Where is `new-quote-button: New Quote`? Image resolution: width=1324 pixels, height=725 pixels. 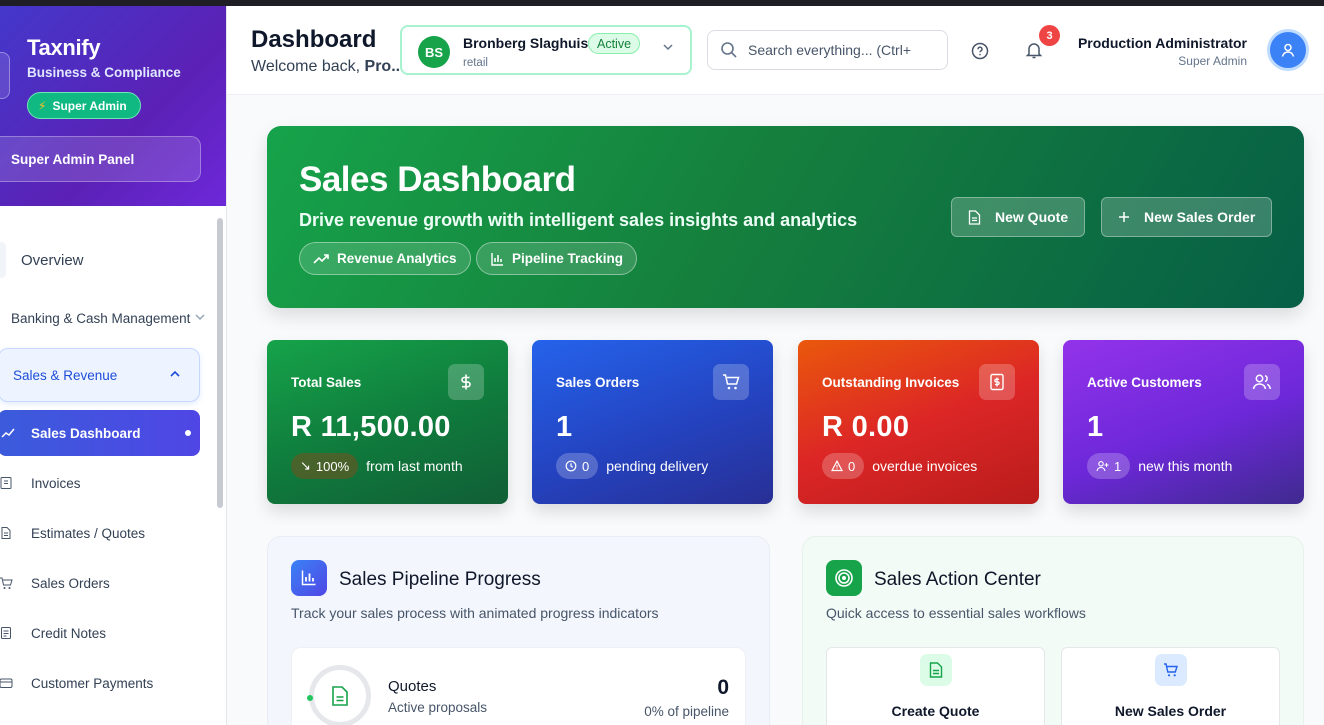
new-quote-button: New Quote is located at coordinates (1018, 217).